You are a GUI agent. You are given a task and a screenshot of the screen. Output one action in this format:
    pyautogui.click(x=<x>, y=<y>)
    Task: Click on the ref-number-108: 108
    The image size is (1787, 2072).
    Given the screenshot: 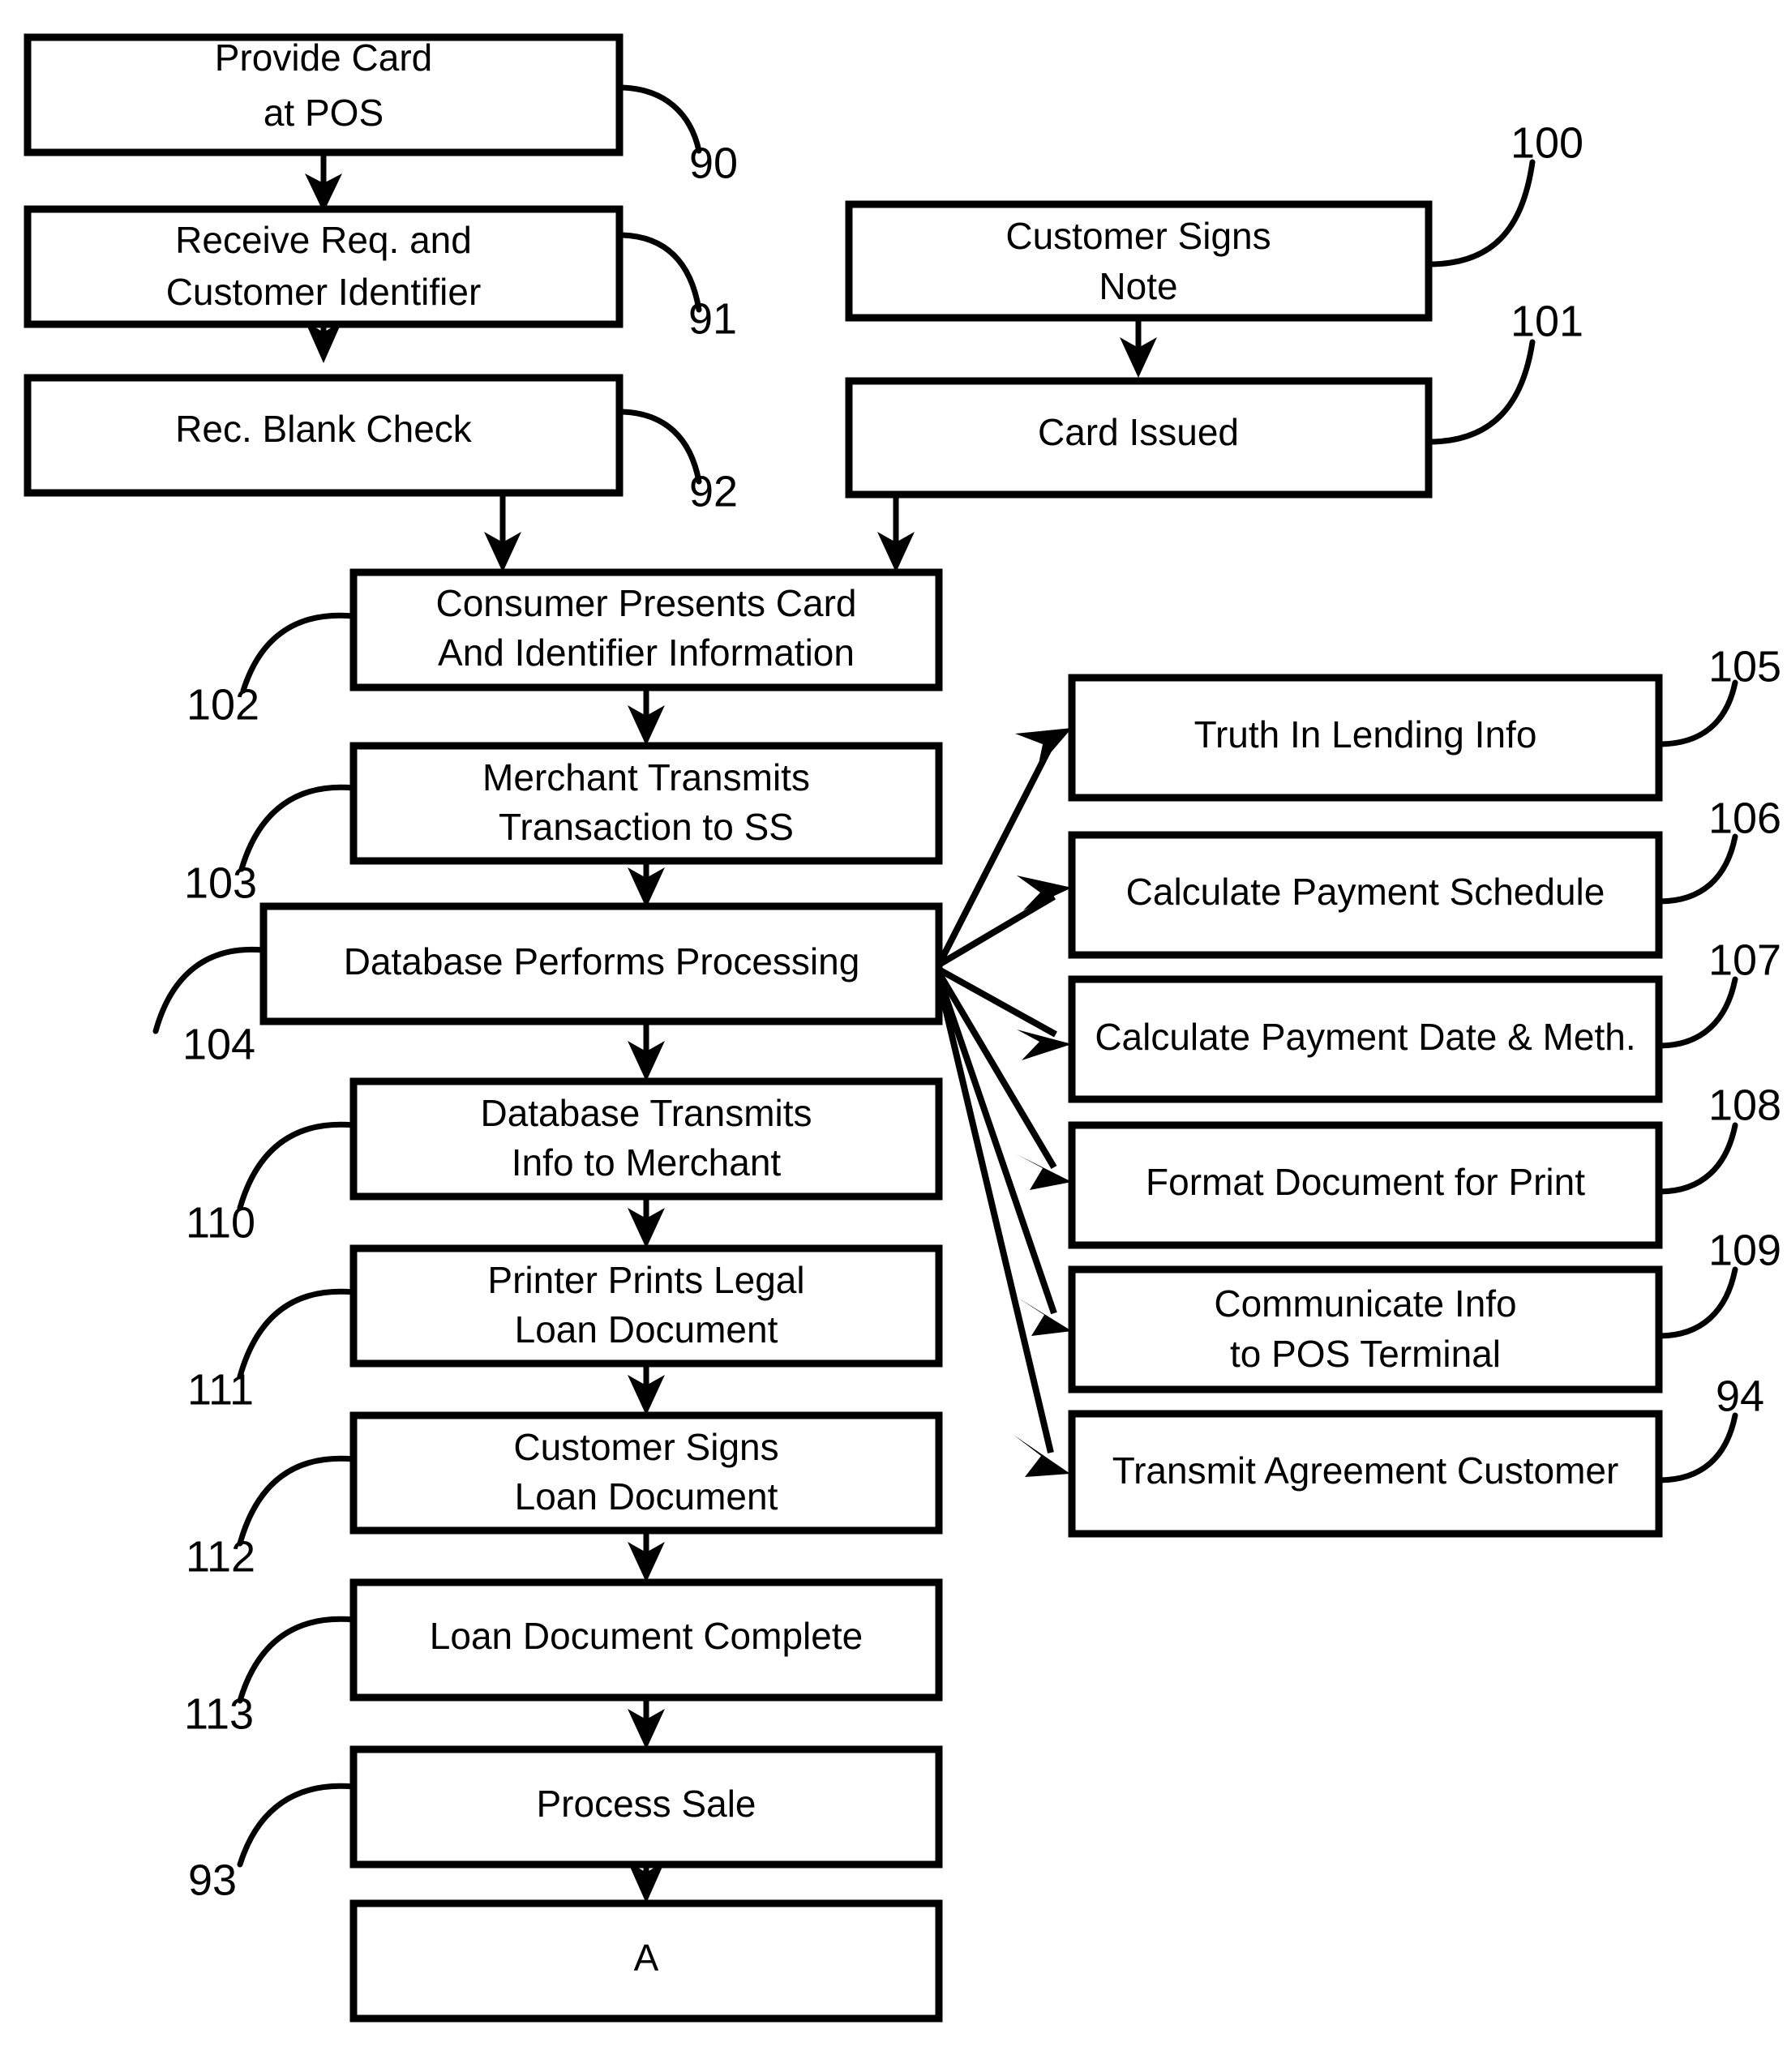 What is the action you would take?
    pyautogui.click(x=1745, y=1105)
    